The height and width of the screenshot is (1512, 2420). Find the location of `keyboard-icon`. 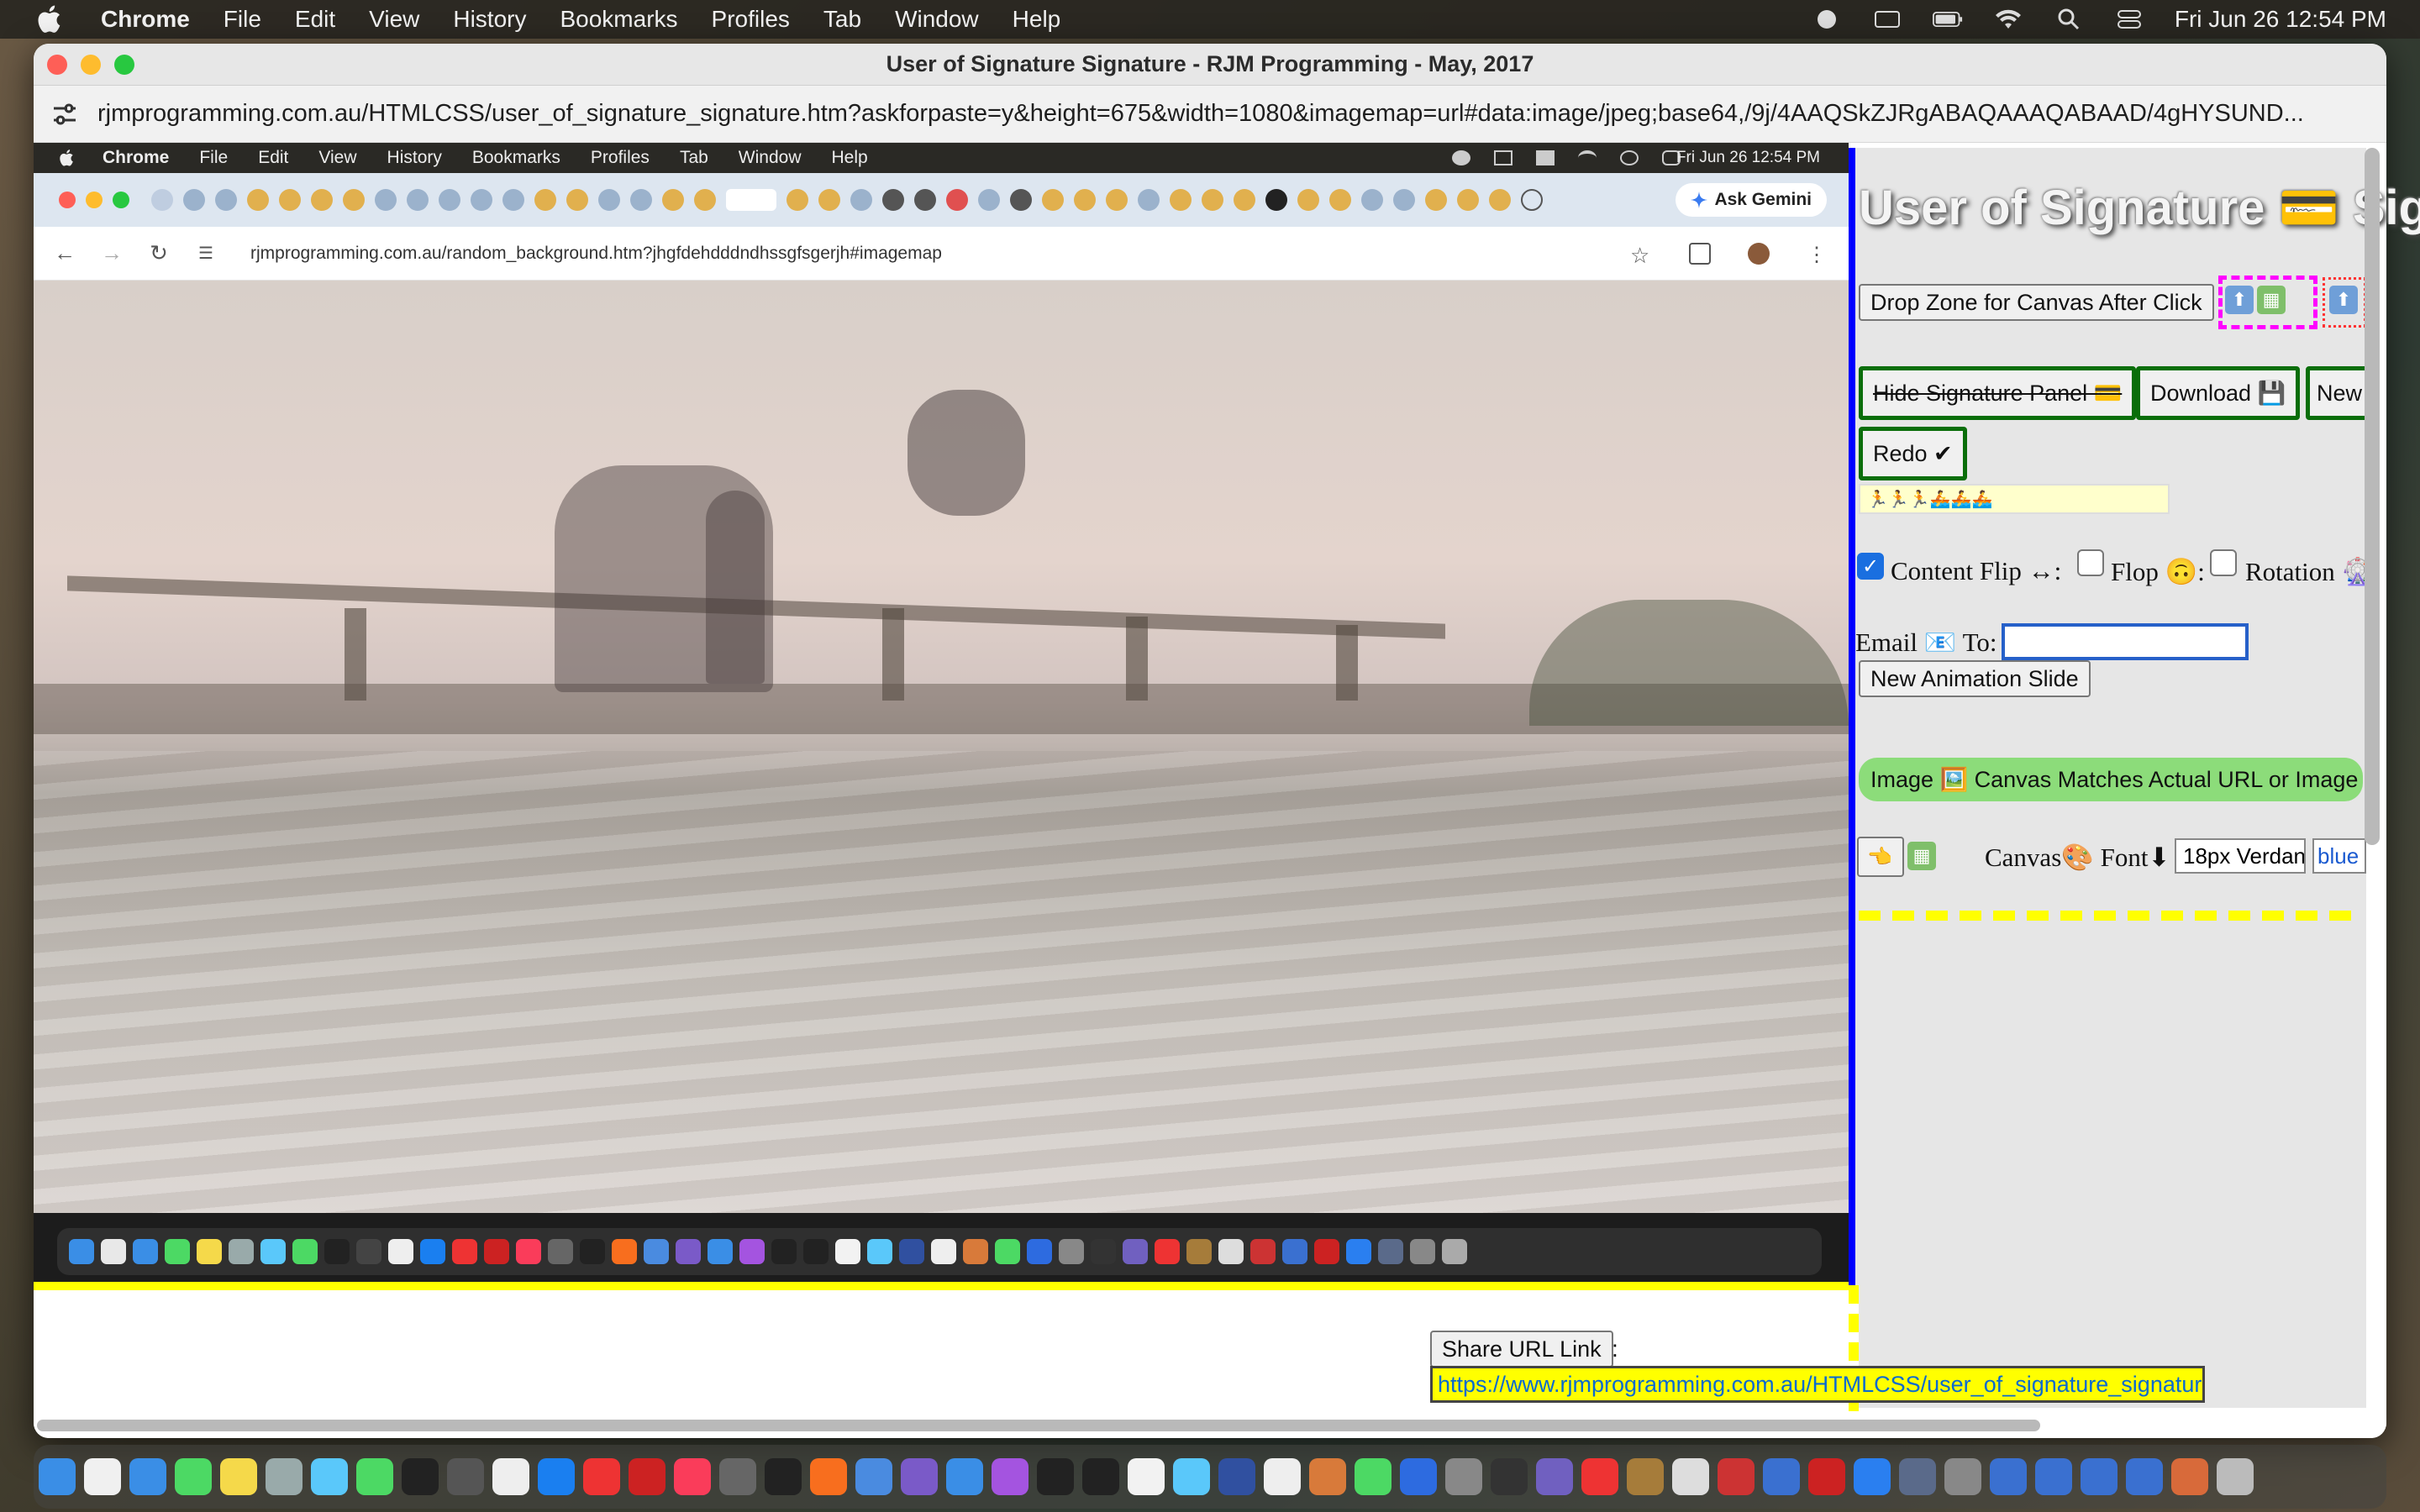

keyboard-icon is located at coordinates (1887, 19).